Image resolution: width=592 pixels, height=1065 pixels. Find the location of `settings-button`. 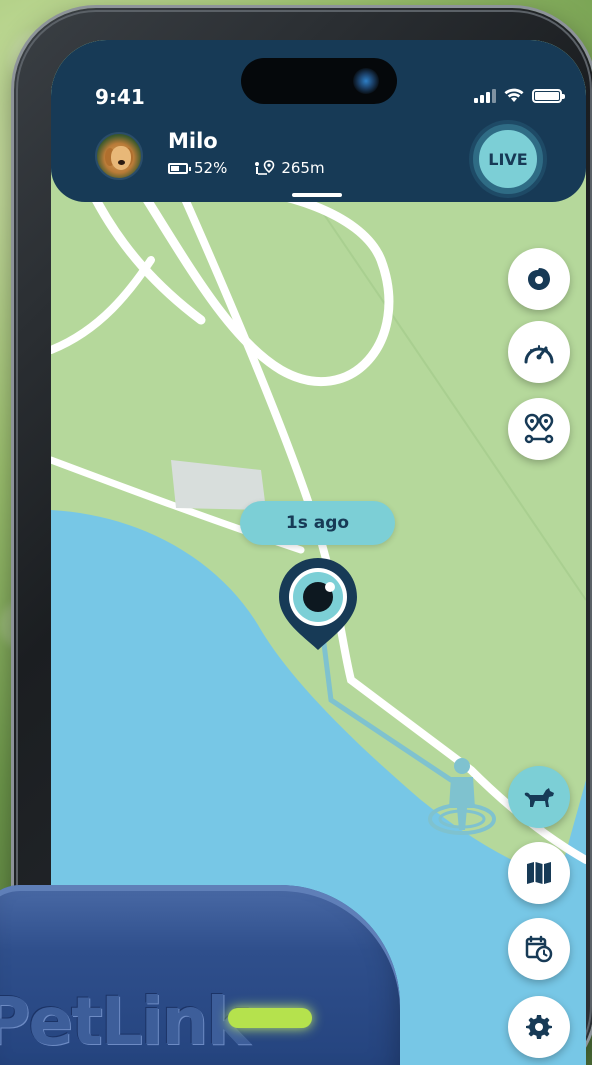

settings-button is located at coordinates (539, 1027).